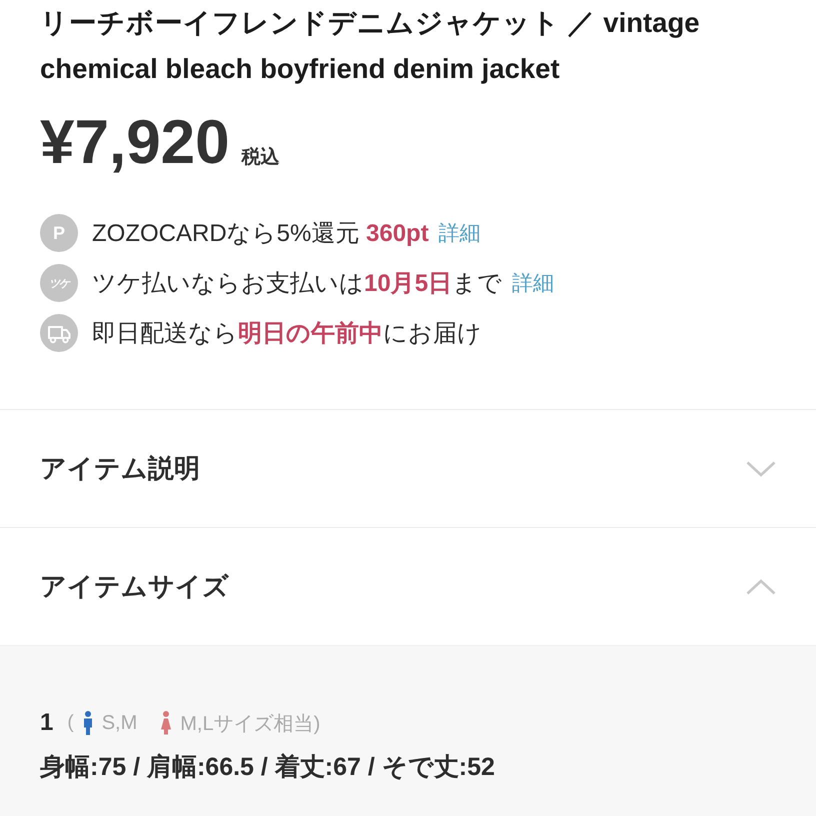 The image size is (816, 816). I want to click on size-paren: (, so click(70, 723).